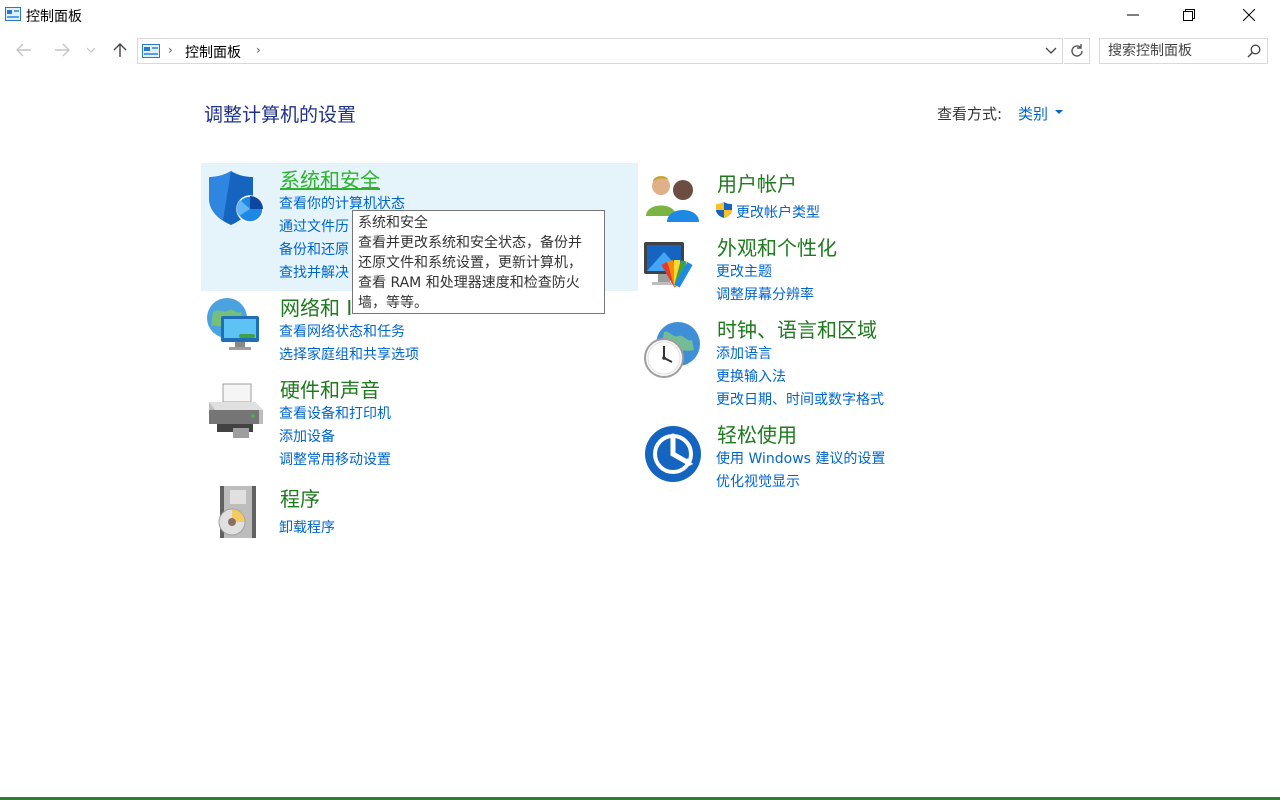 The height and width of the screenshot is (800, 1280). I want to click on tooltip-line: 墙，等等。, so click(393, 303).